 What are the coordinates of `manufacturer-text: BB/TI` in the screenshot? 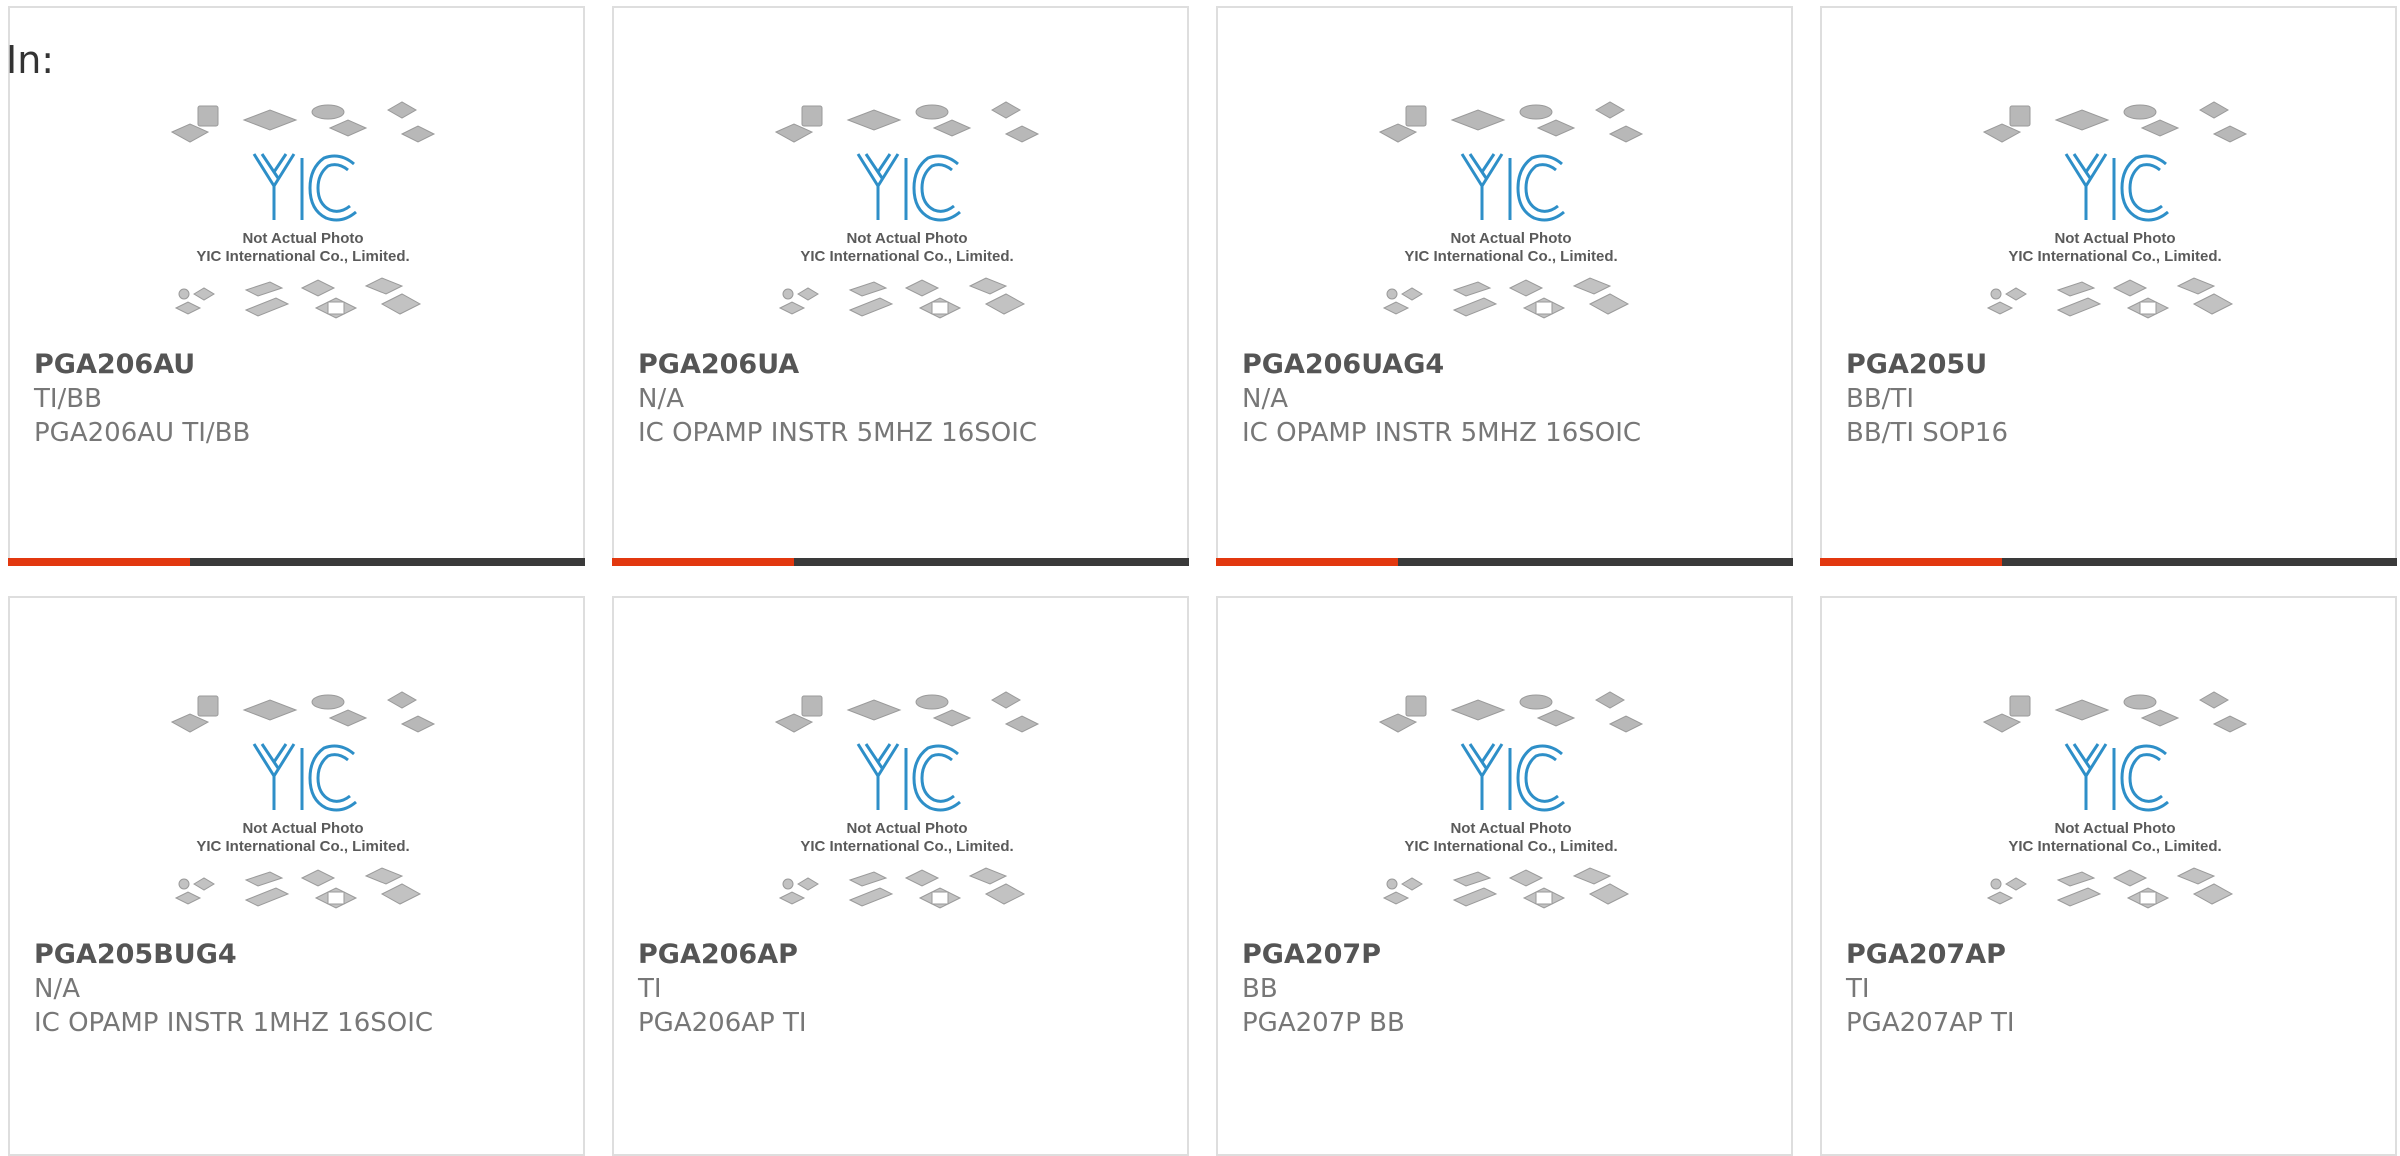 It's located at (1880, 399).